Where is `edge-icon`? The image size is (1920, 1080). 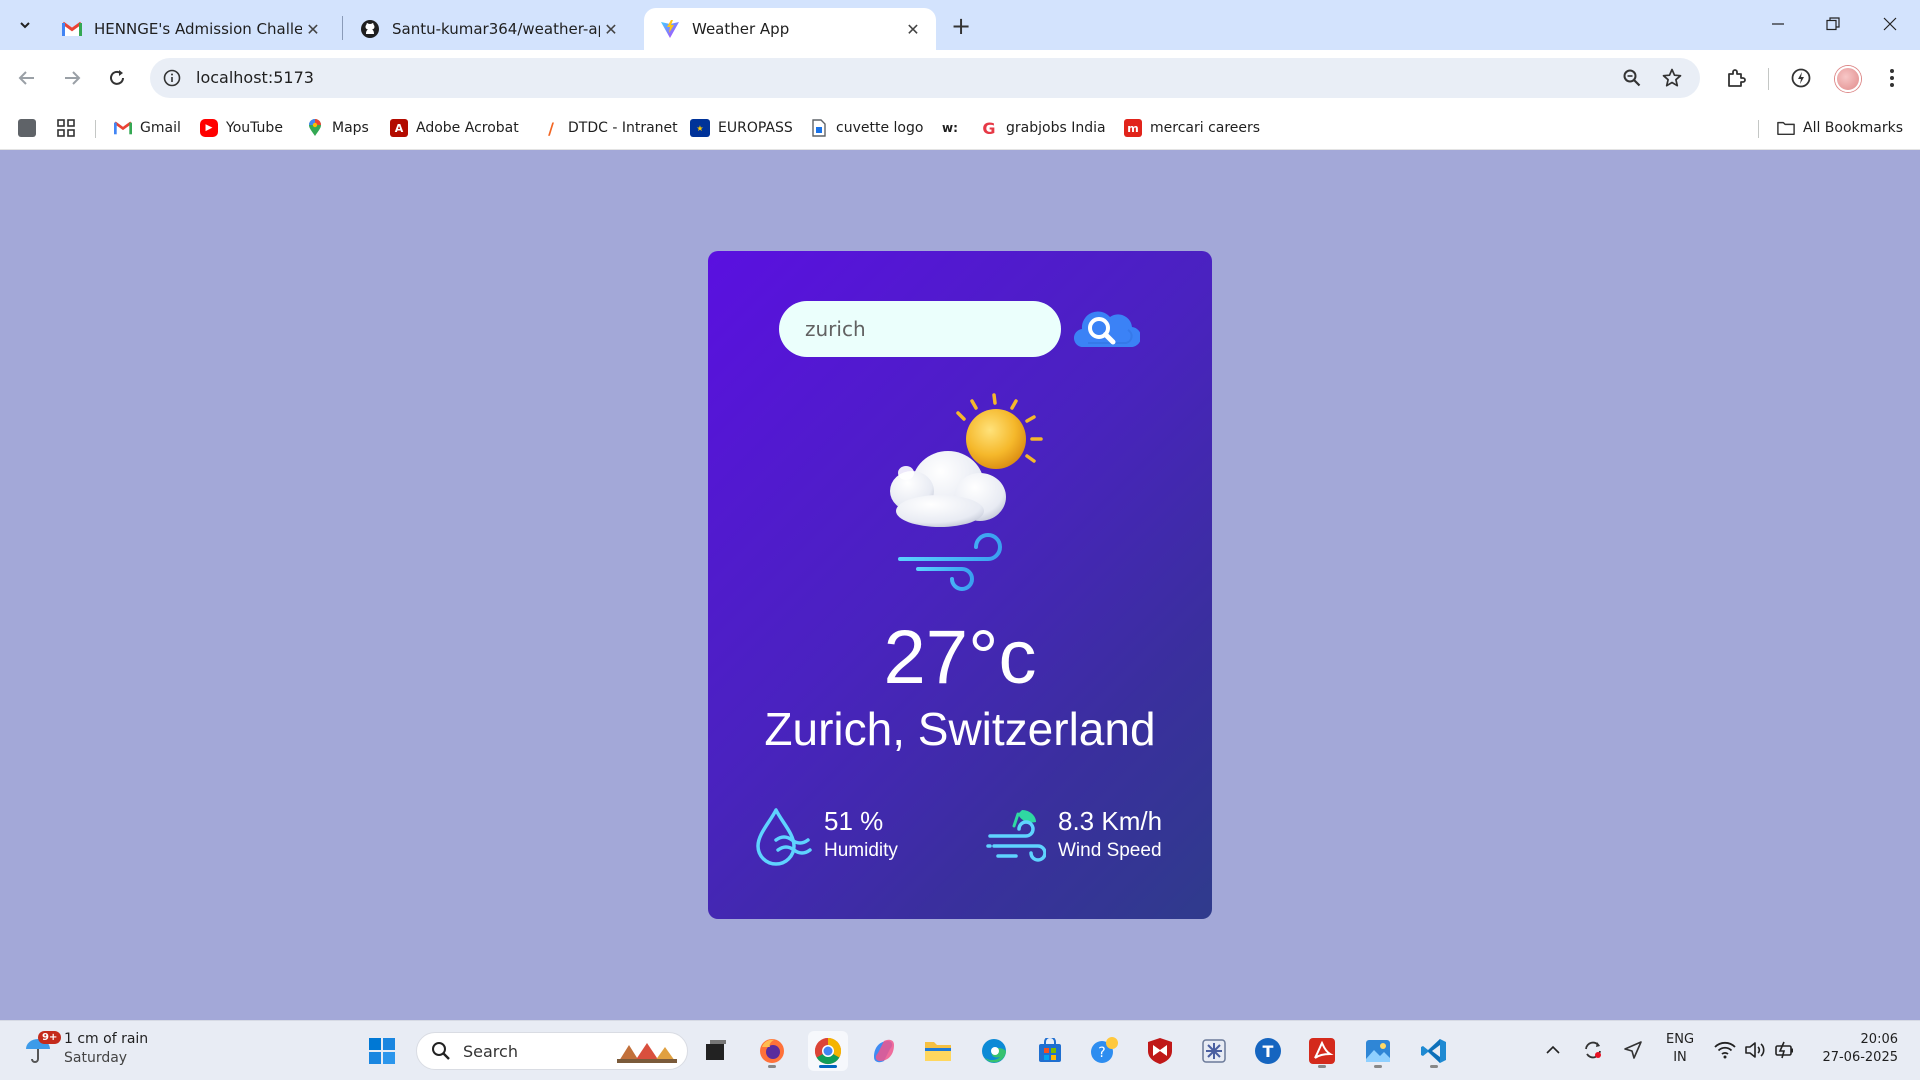 edge-icon is located at coordinates (994, 1051).